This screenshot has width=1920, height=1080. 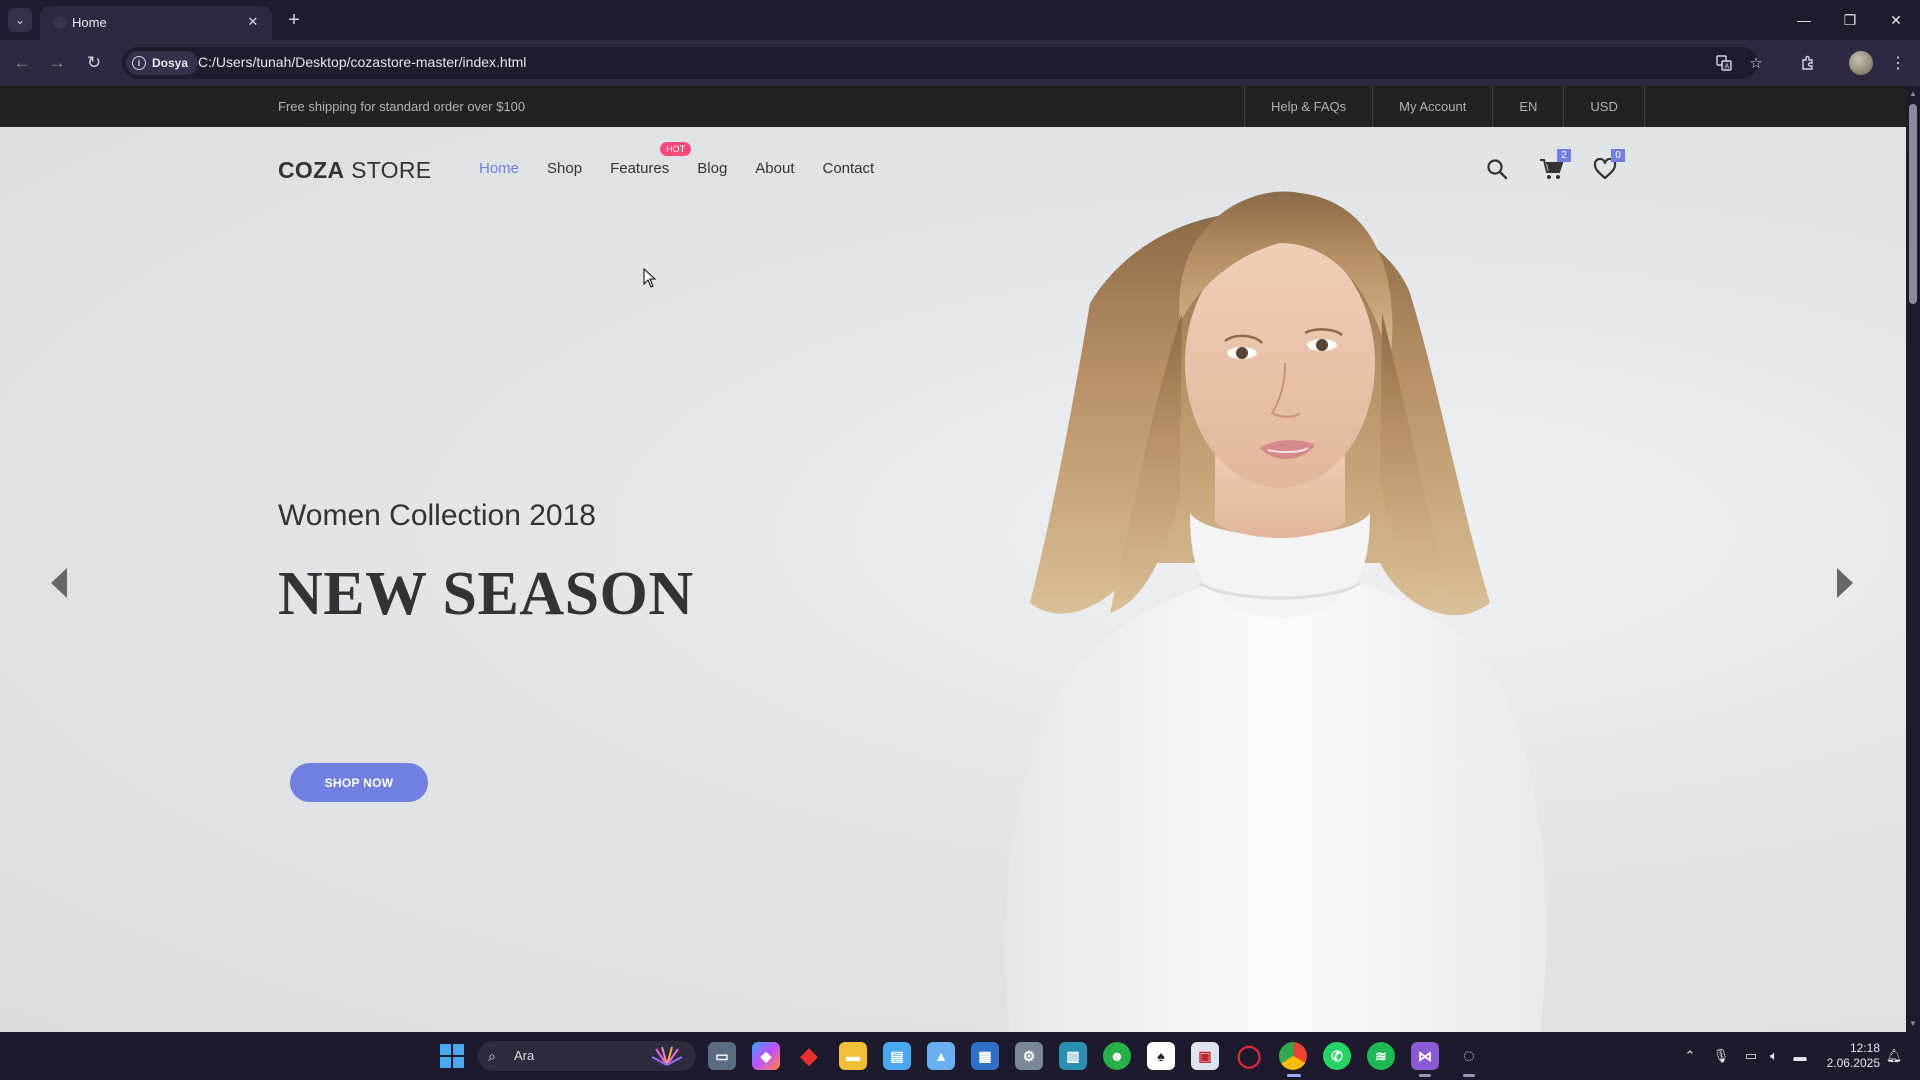 What do you see at coordinates (1249, 1056) in the screenshot?
I see `opera-icon: ◯` at bounding box center [1249, 1056].